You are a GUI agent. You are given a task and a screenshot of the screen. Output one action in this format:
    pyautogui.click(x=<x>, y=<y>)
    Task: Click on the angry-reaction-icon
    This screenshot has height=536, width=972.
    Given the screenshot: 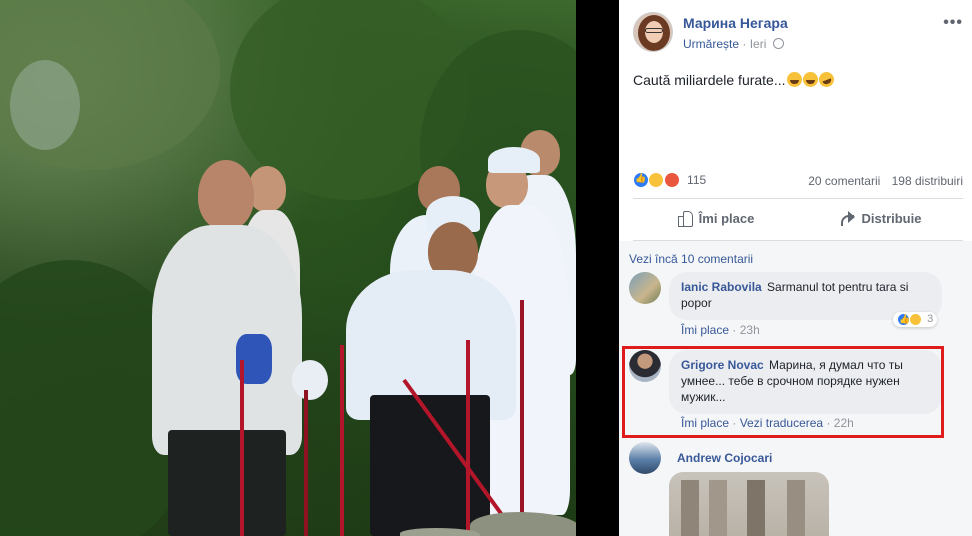 What is the action you would take?
    pyautogui.click(x=671, y=180)
    